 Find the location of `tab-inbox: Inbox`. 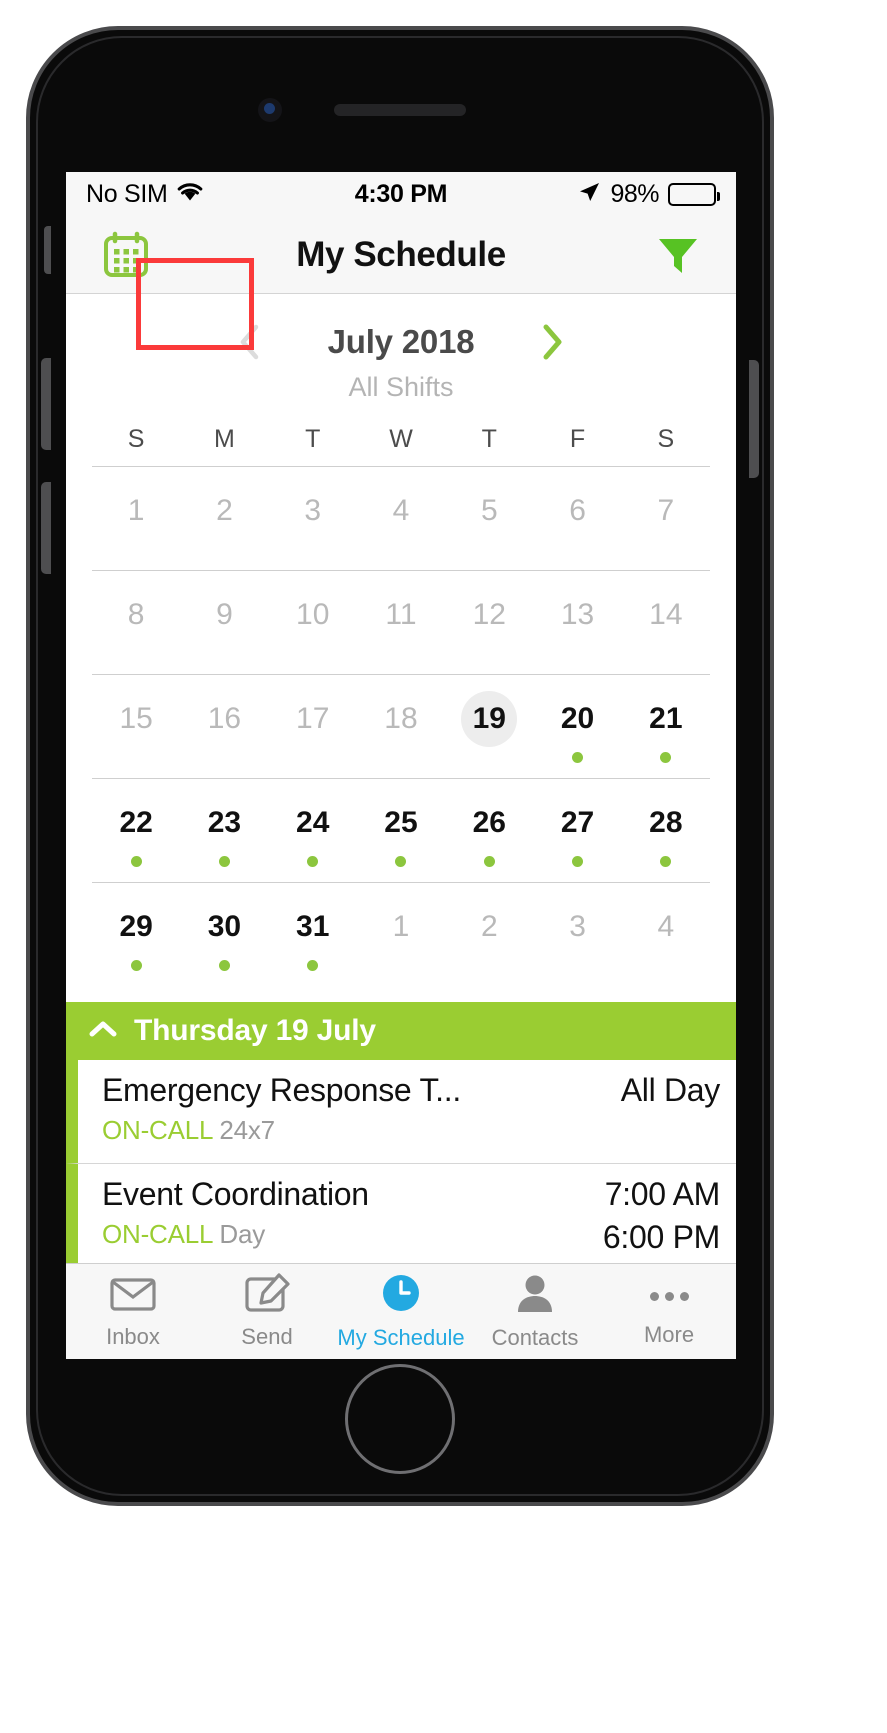

tab-inbox: Inbox is located at coordinates (133, 1311).